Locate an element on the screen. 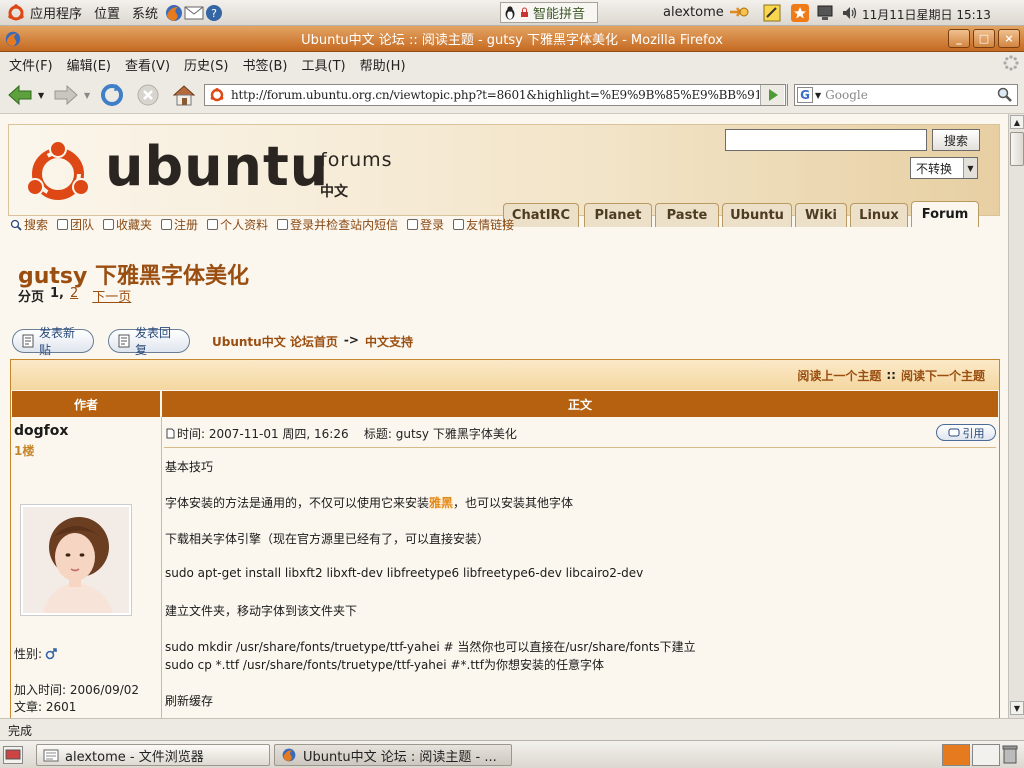  next-topic-link: 阅读下一个主题 is located at coordinates (943, 375).